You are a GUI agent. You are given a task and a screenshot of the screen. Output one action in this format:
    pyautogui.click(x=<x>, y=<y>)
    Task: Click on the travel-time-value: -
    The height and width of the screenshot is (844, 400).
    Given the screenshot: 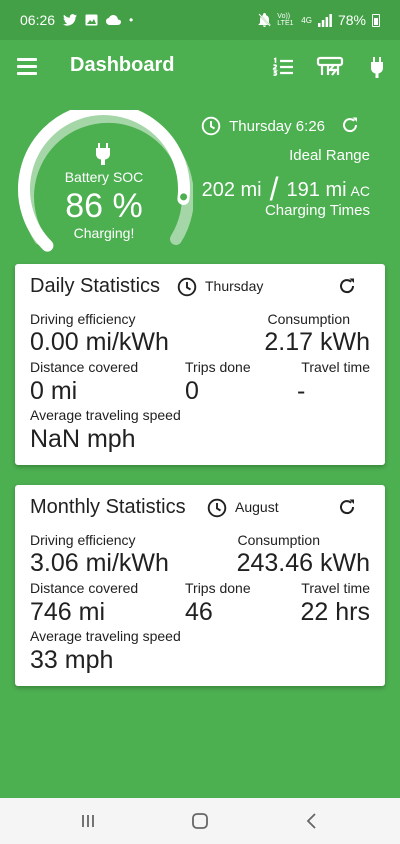 What is the action you would take?
    pyautogui.click(x=301, y=391)
    